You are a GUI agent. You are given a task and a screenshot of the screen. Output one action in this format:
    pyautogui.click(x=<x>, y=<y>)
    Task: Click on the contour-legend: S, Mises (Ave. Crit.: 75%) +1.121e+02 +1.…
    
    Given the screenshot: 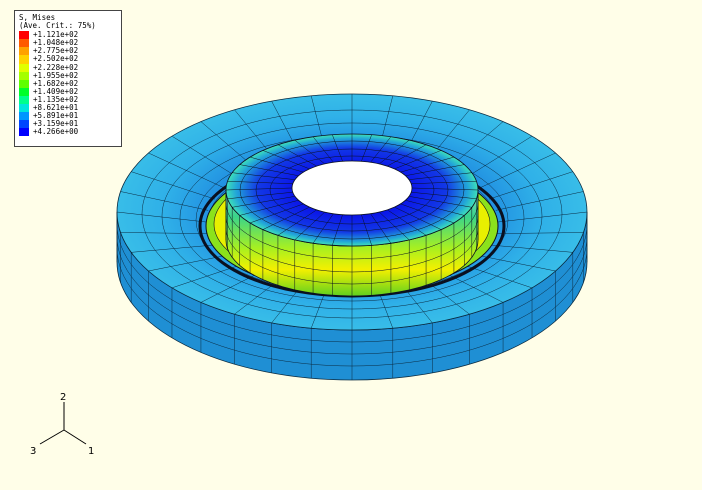 What is the action you would take?
    pyautogui.click(x=68, y=78)
    